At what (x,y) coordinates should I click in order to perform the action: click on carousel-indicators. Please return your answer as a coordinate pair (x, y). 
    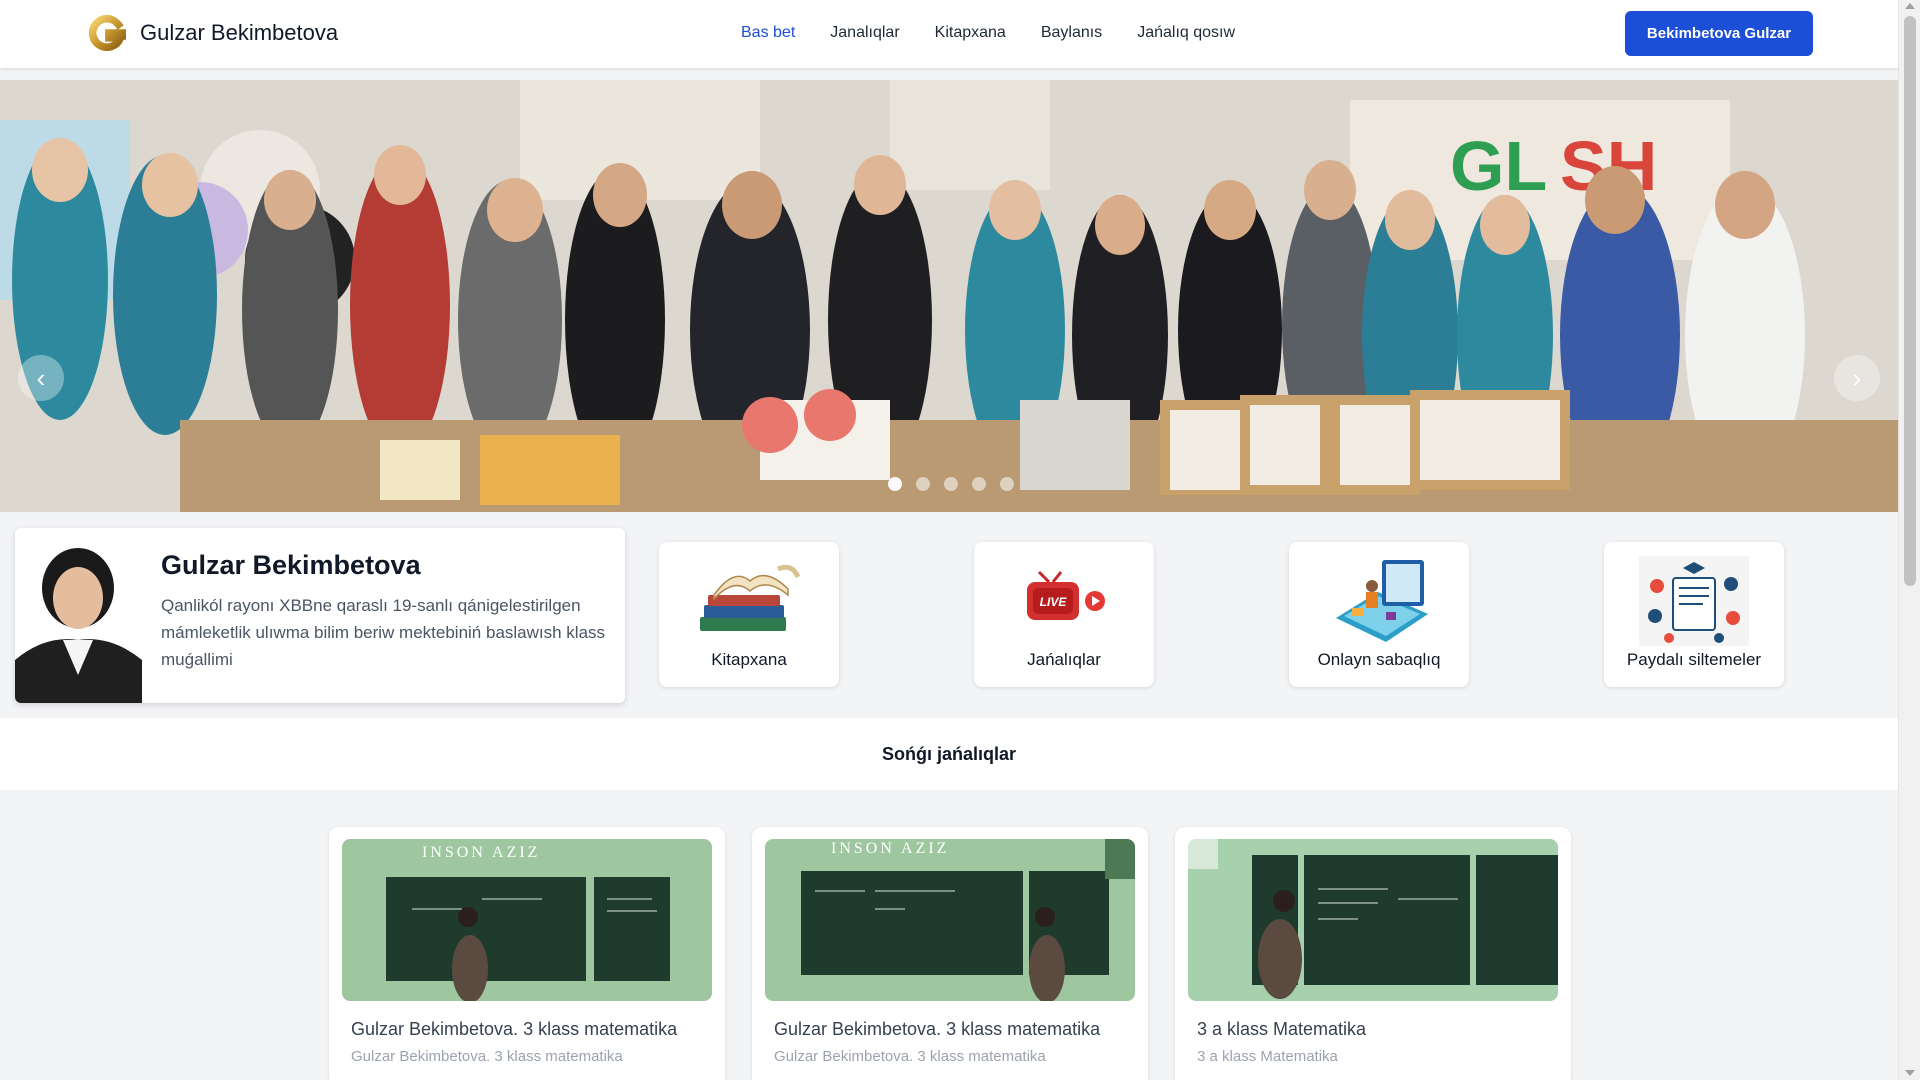
    Looking at the image, I should click on (951, 484).